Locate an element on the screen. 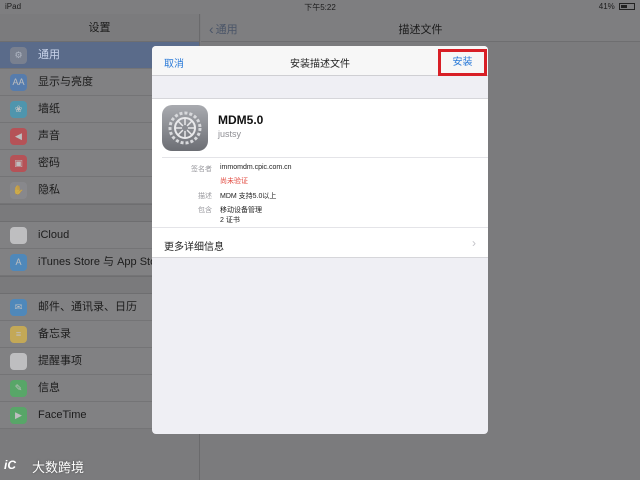 The height and width of the screenshot is (480, 640). signer-value: immomdm.cpic.com.cn is located at coordinates (256, 167).